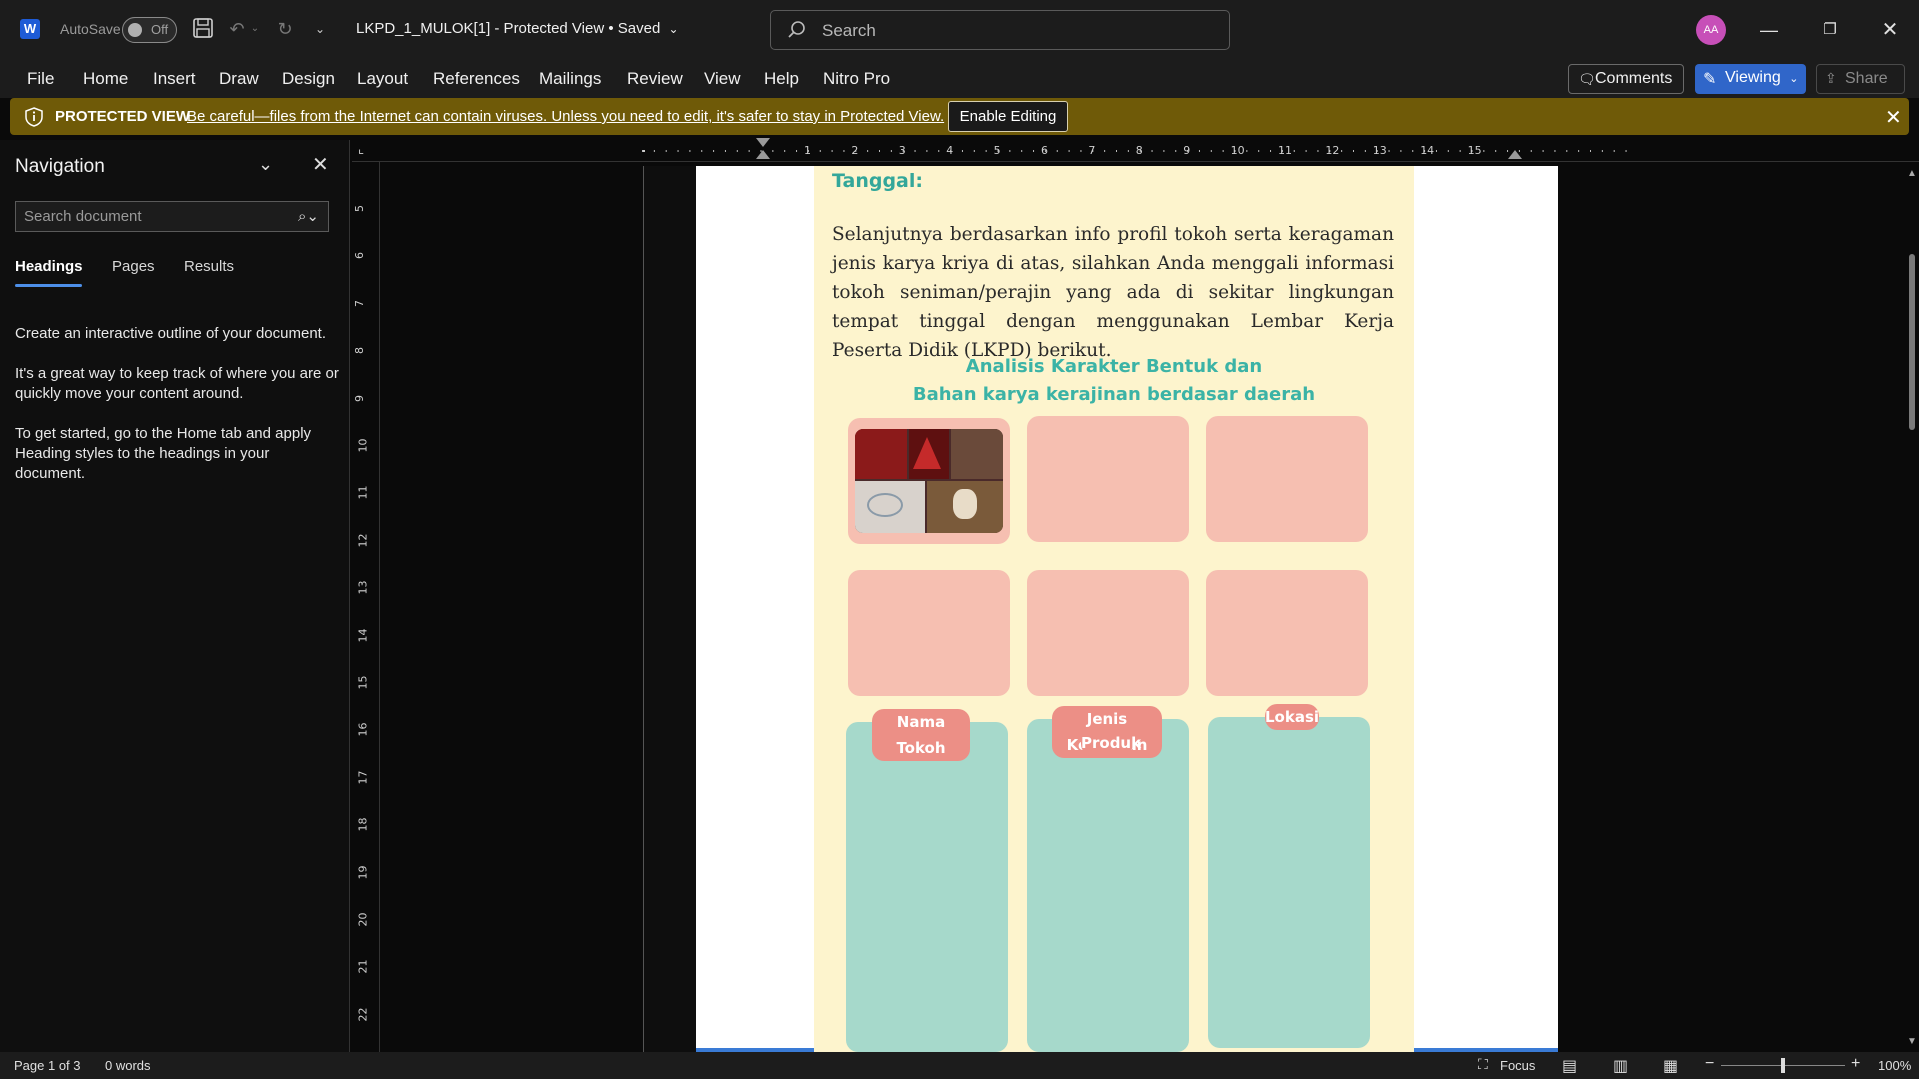  Describe the element at coordinates (133, 266) in the screenshot. I see `tab-pages: Pages` at that location.